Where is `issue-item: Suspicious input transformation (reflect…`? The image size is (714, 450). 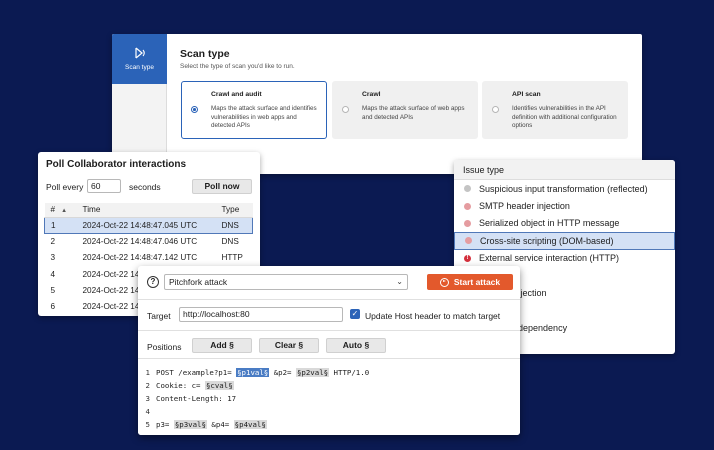 issue-item: Suspicious input transformation (reflect… is located at coordinates (564, 188).